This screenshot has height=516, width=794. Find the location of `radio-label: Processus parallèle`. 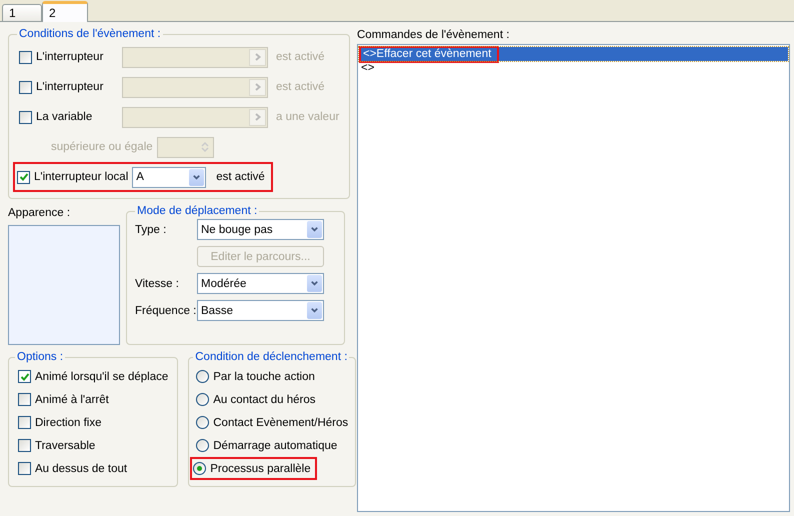

radio-label: Processus parallèle is located at coordinates (260, 468).